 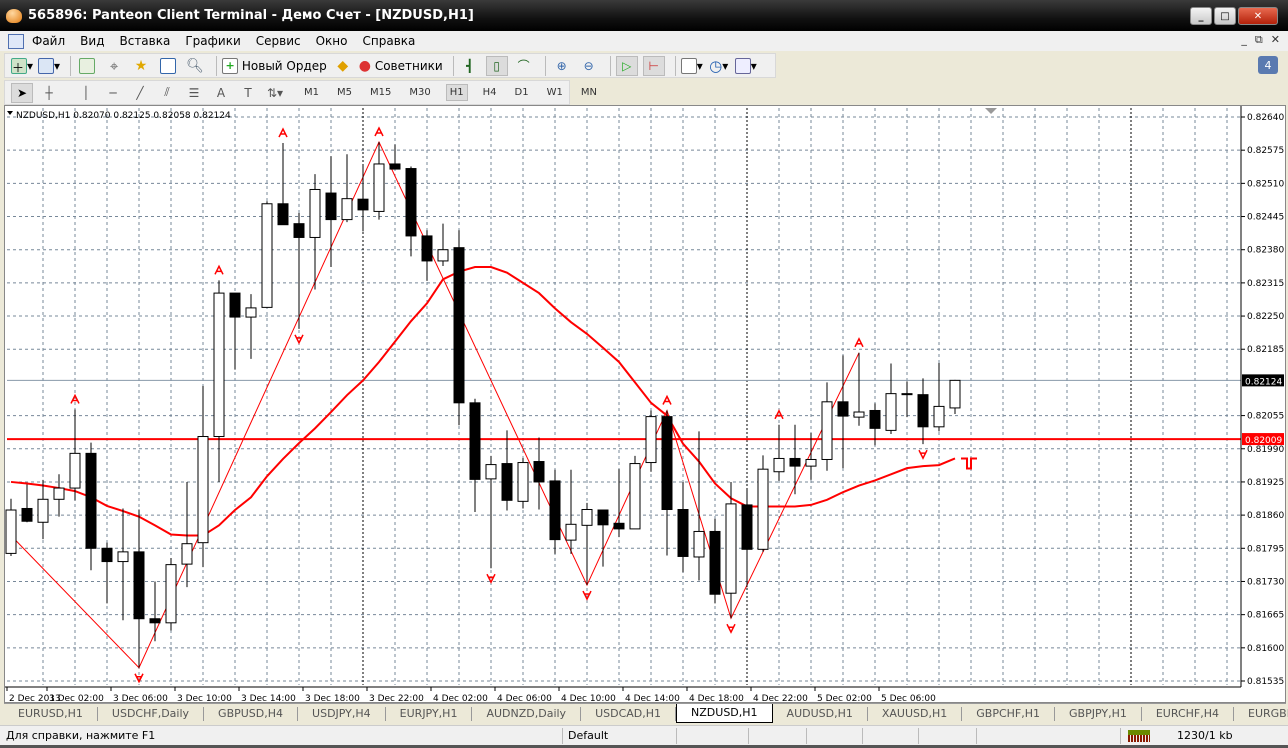 I want to click on status-help-text: Для справки, нажмите F1, so click(x=81, y=735).